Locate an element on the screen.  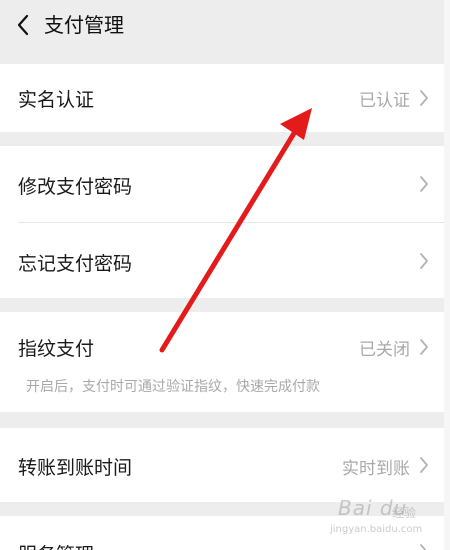
service-management-label: 服务管理 is located at coordinates (56, 545).